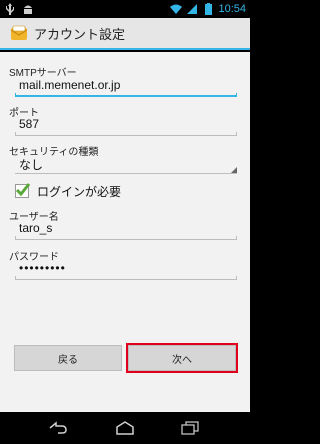  What do you see at coordinates (190, 428) in the screenshot?
I see `nav-recent-apps-icon` at bounding box center [190, 428].